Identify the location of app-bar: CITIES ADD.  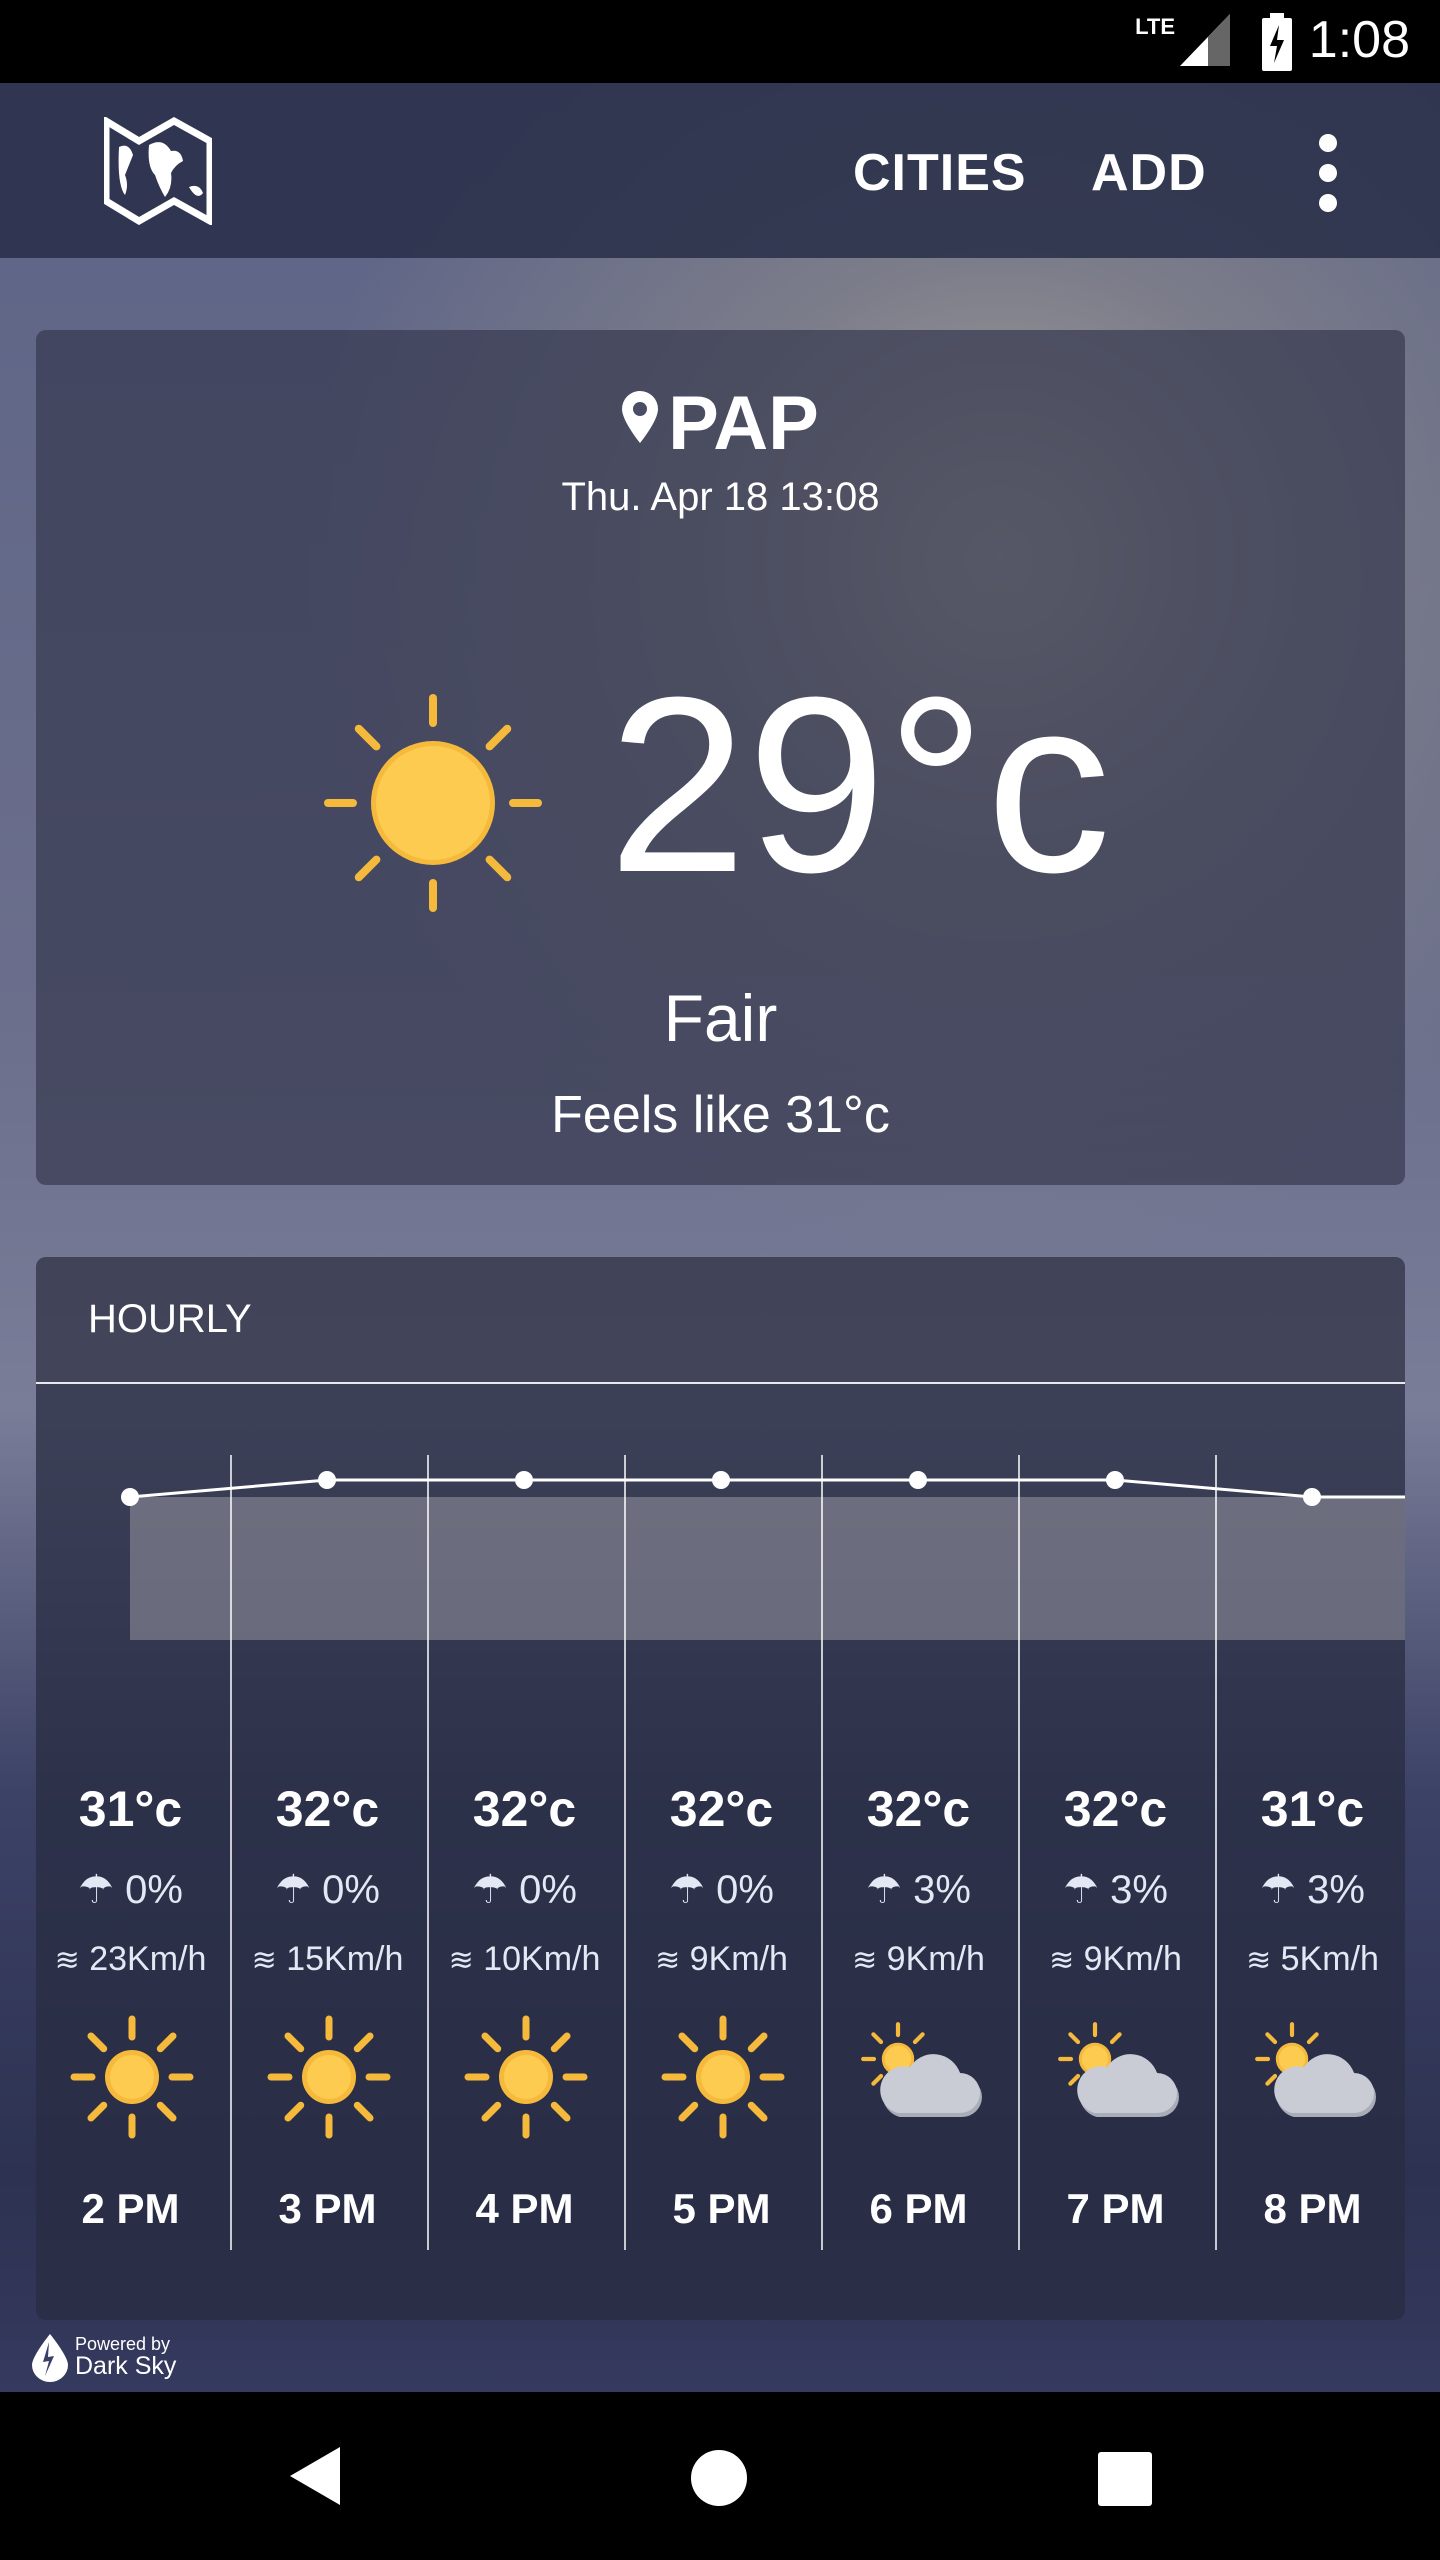
(720, 170).